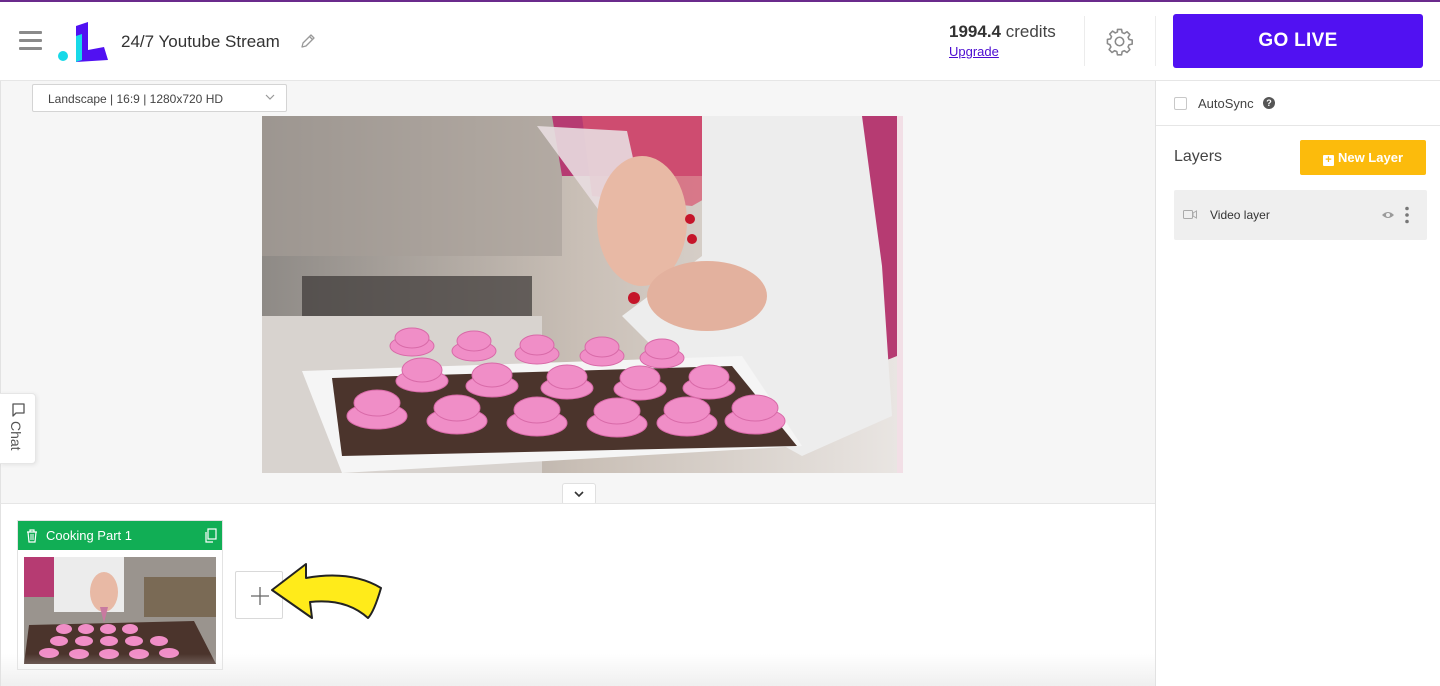 The width and height of the screenshot is (1440, 686). I want to click on resolution-select: Landscape | 16:9 | 1280x720 HD, so click(159, 98).